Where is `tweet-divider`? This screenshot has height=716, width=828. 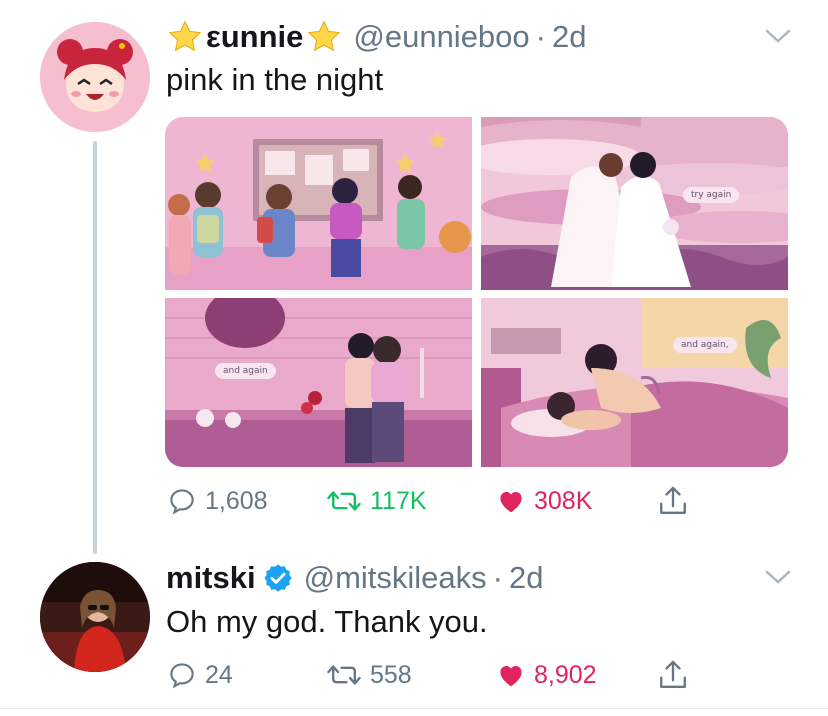 tweet-divider is located at coordinates (414, 708).